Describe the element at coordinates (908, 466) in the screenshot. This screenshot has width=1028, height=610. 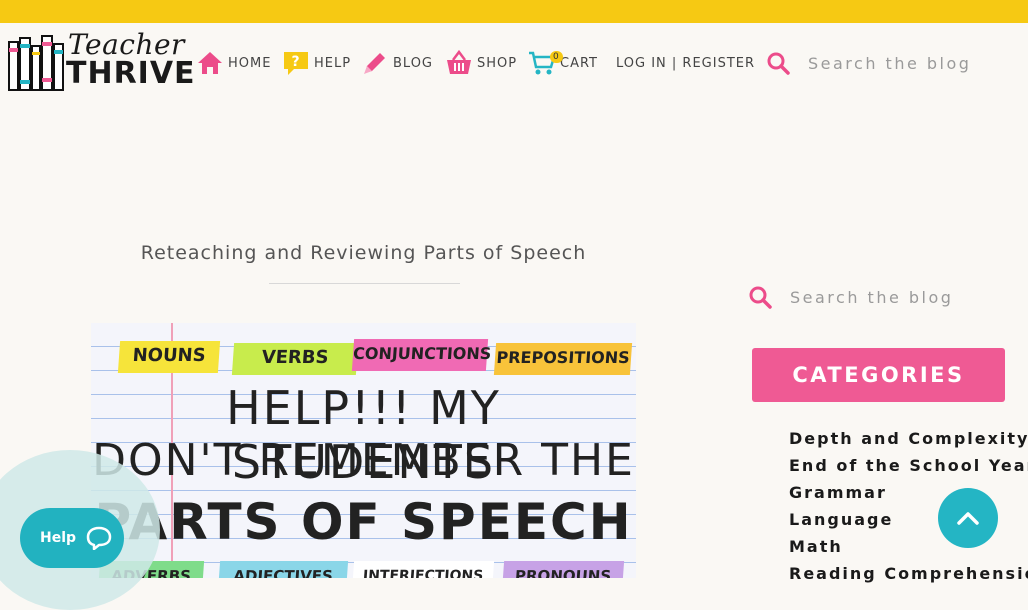
I see `category-link: End of the School Year` at that location.